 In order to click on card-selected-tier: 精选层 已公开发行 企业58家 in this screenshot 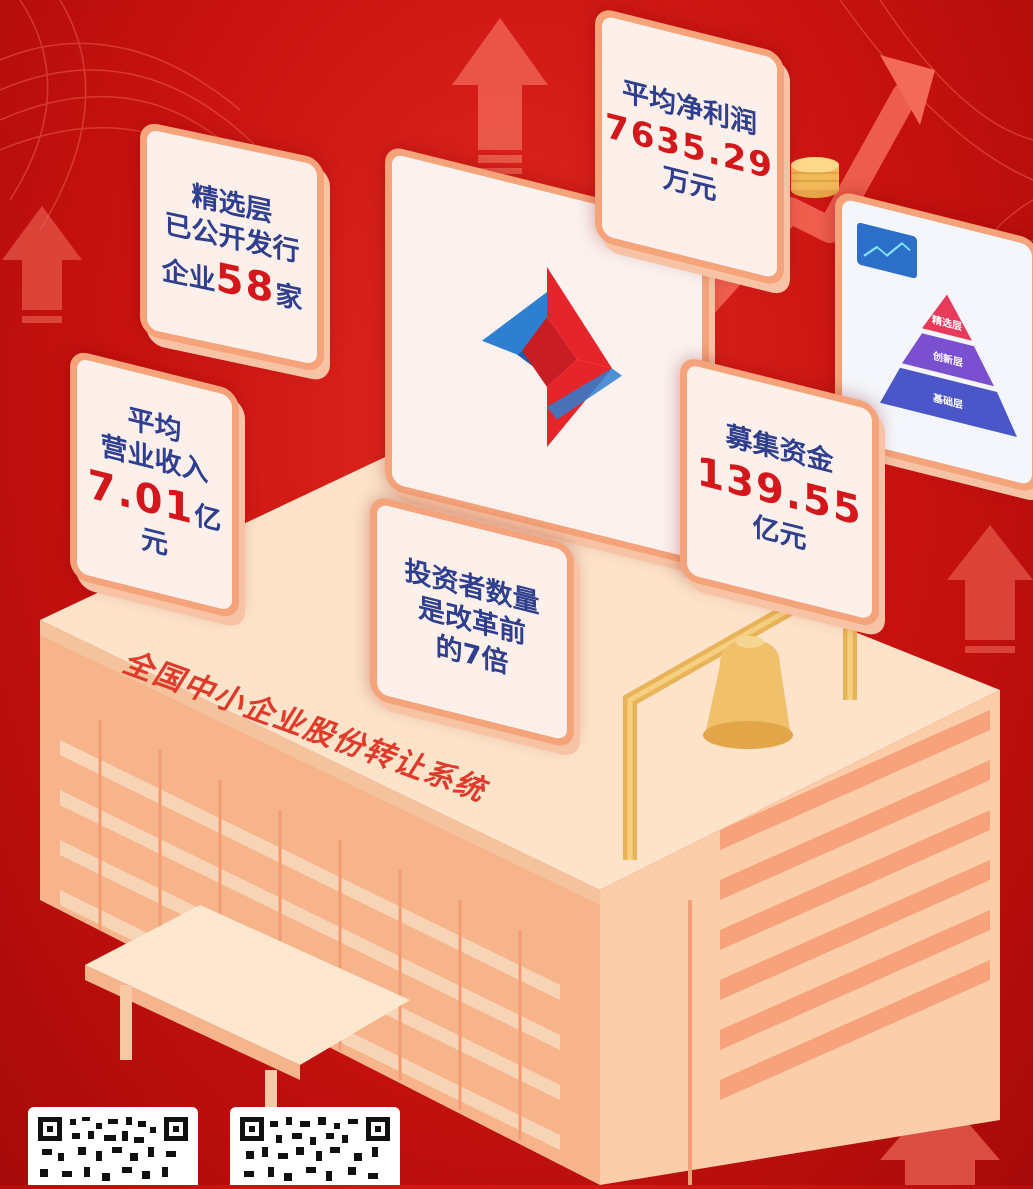, I will do `click(232, 247)`.